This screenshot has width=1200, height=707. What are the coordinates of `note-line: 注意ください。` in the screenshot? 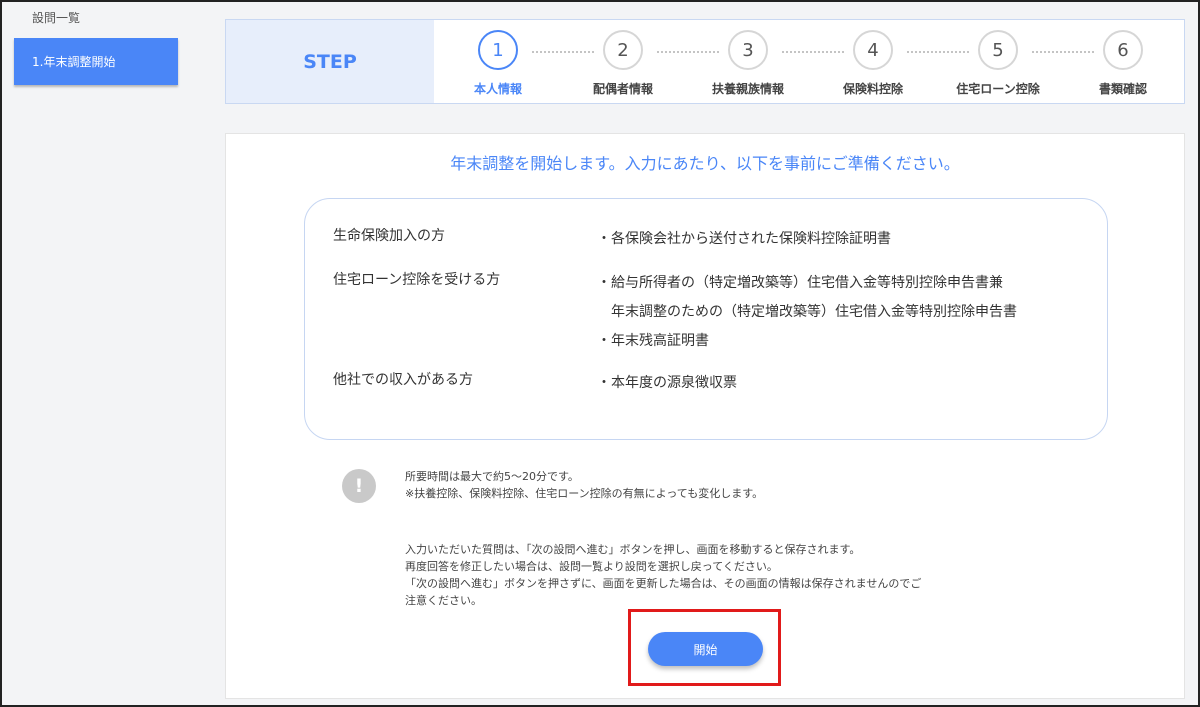 It's located at (443, 600).